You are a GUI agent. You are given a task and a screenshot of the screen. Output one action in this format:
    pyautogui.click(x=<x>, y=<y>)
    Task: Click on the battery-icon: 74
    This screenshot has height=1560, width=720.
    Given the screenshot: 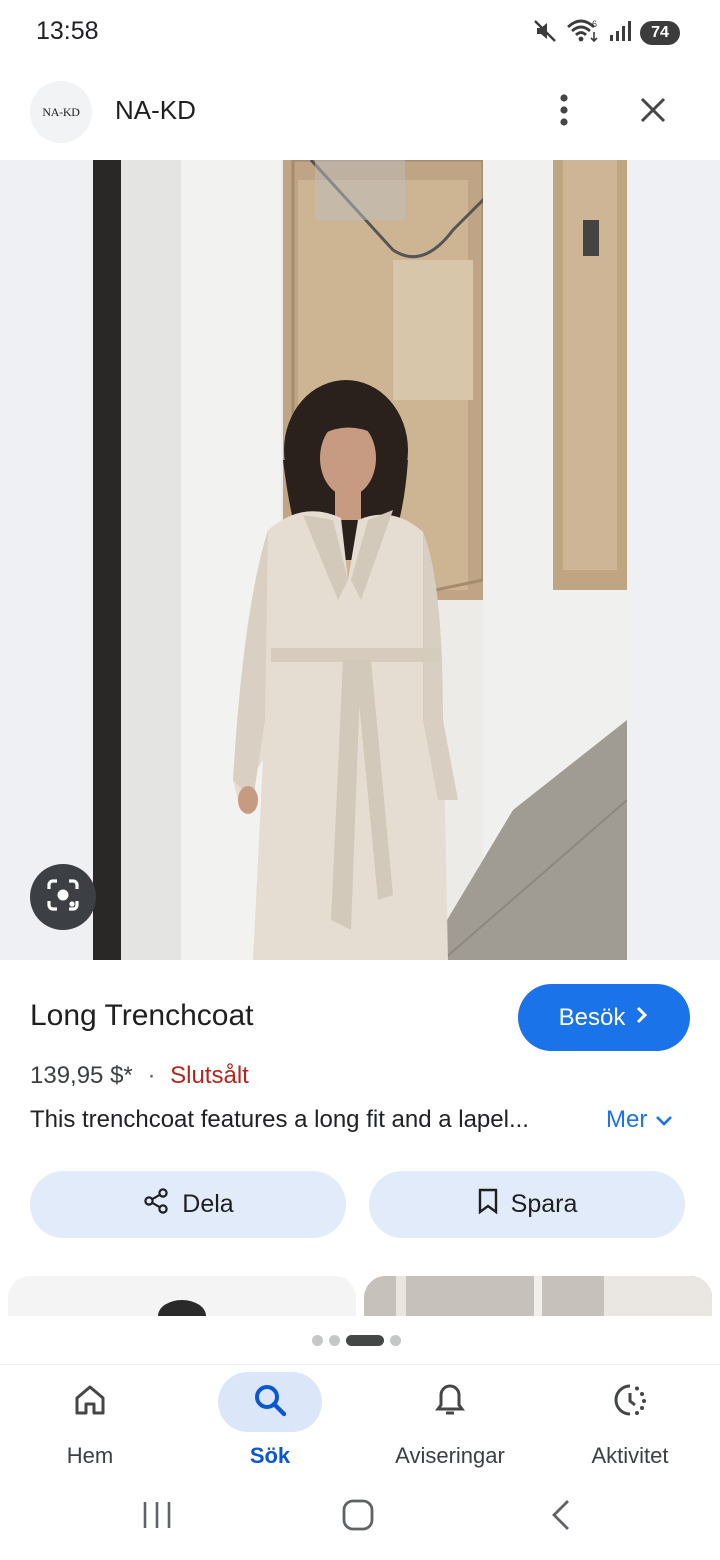 What is the action you would take?
    pyautogui.click(x=660, y=33)
    